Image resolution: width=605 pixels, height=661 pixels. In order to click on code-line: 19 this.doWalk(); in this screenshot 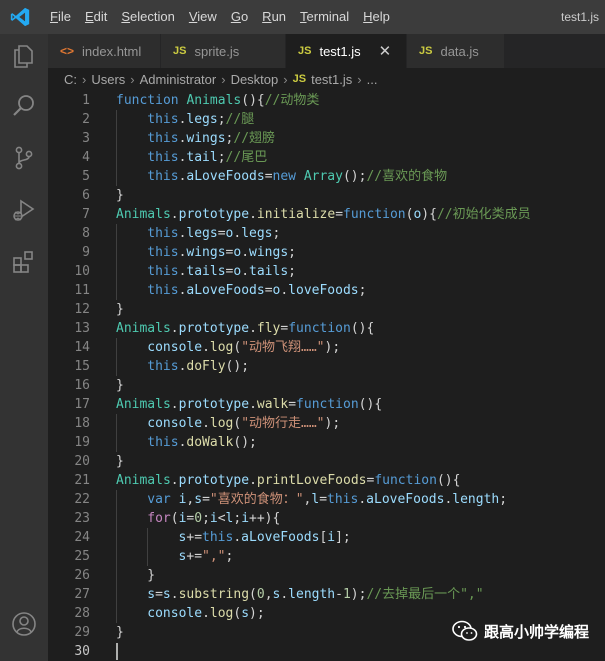, I will do `click(326, 442)`.